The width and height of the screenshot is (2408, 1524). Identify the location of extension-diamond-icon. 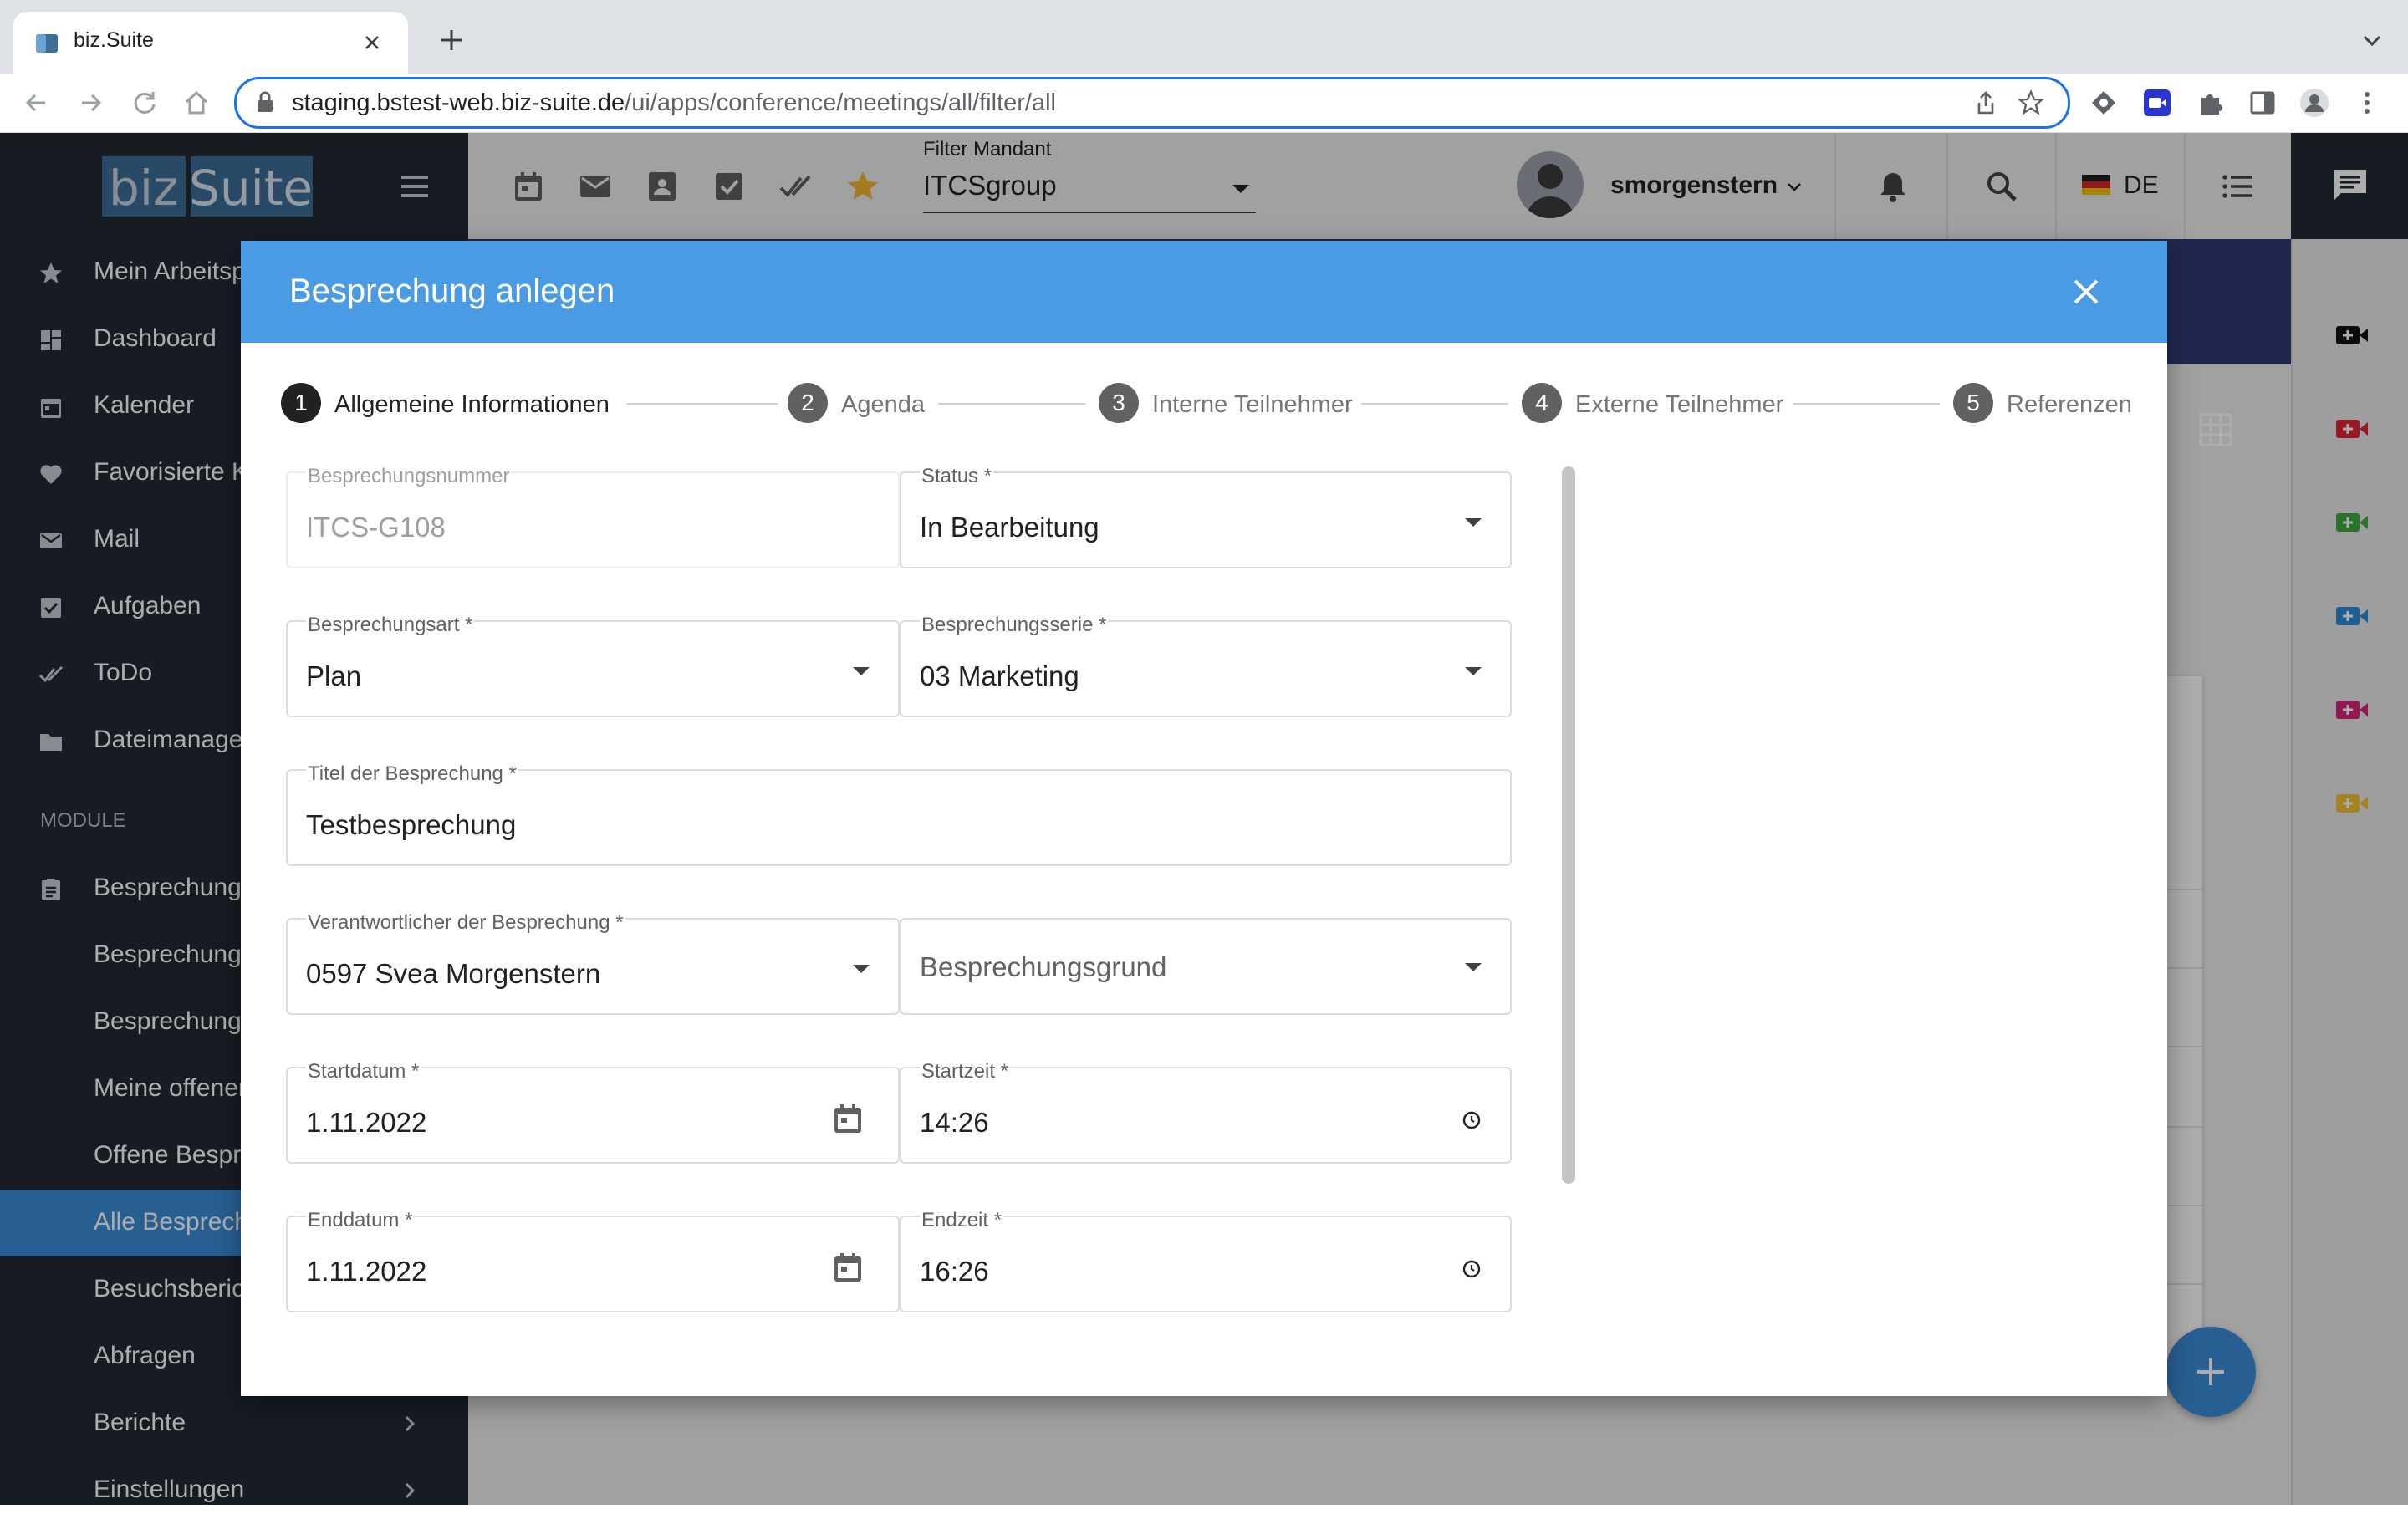
(2103, 103).